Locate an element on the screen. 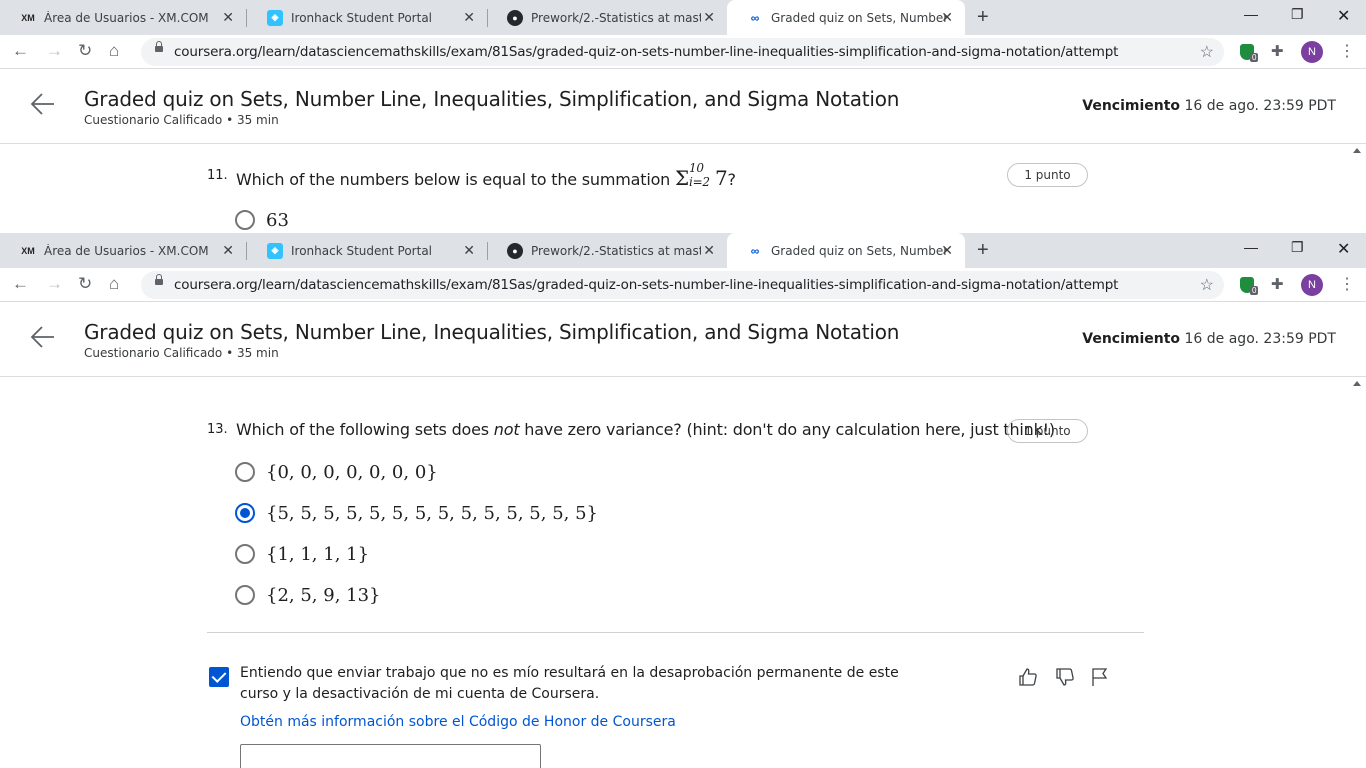 This screenshot has width=1366, height=768. ironhack-icon: ◈ is located at coordinates (275, 250).